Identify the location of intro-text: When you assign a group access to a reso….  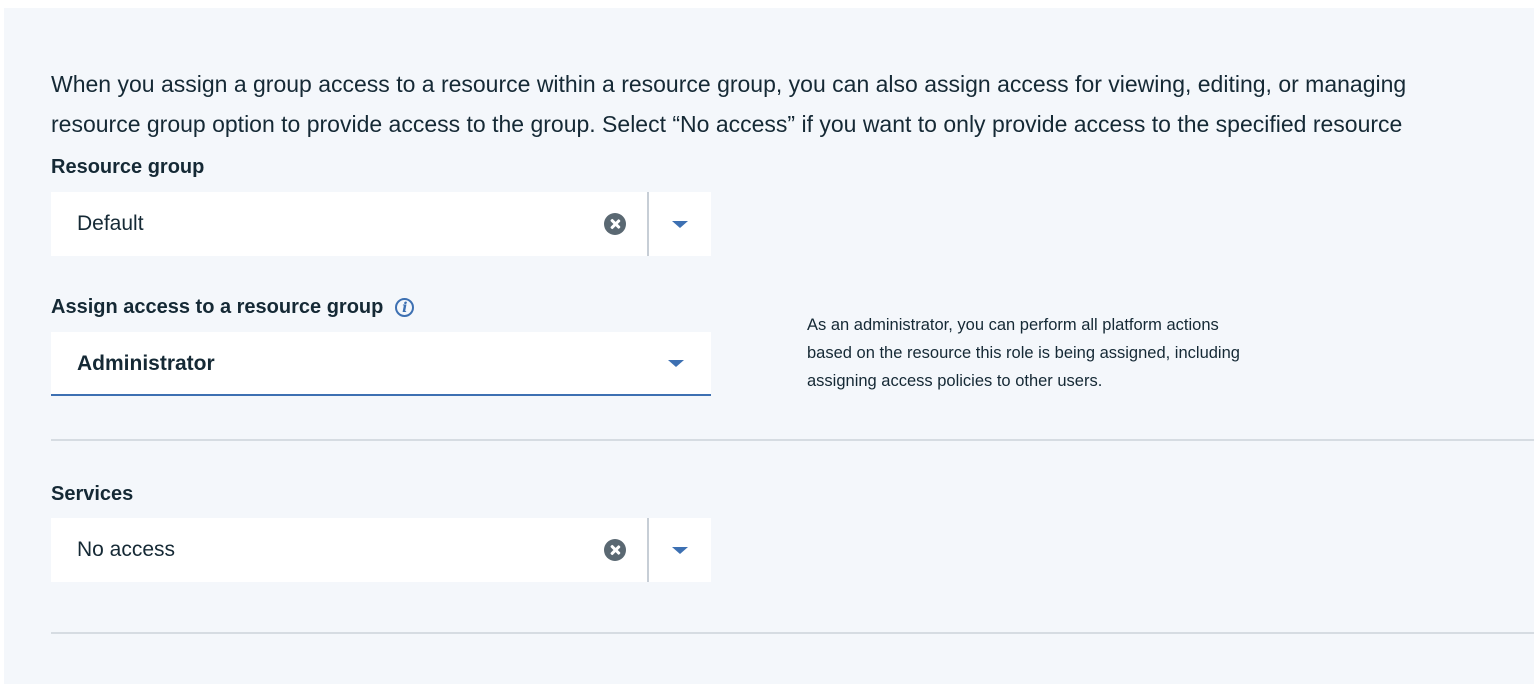
(792, 104).